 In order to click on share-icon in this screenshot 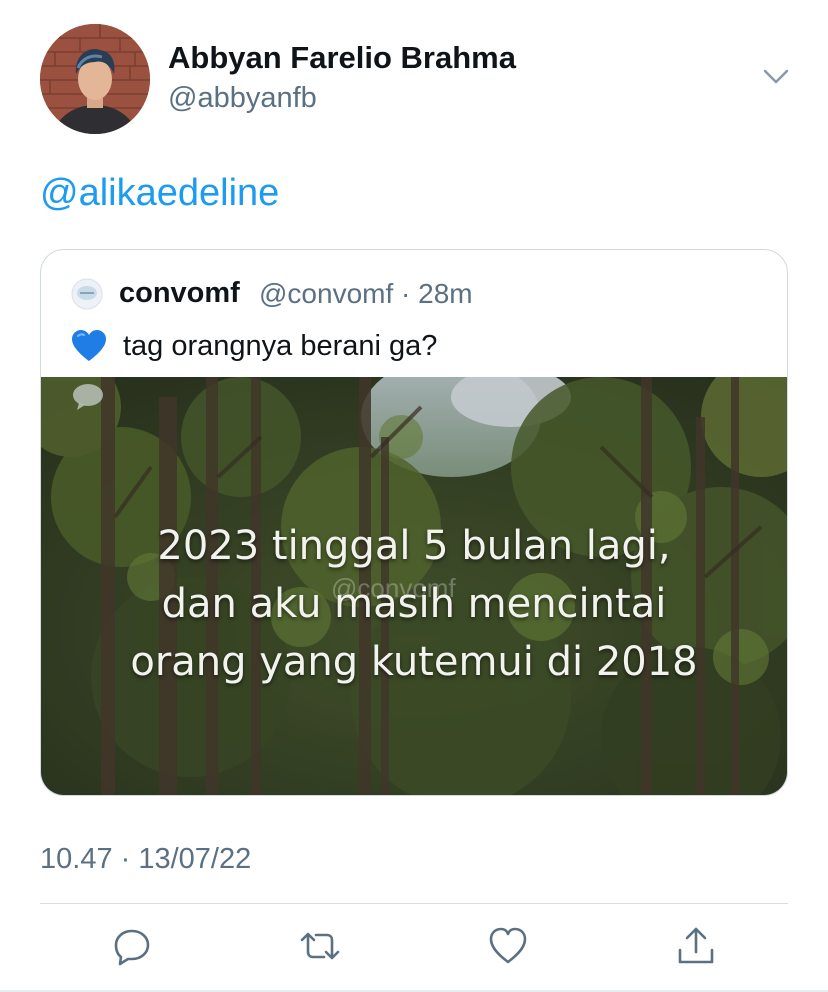, I will do `click(696, 945)`.